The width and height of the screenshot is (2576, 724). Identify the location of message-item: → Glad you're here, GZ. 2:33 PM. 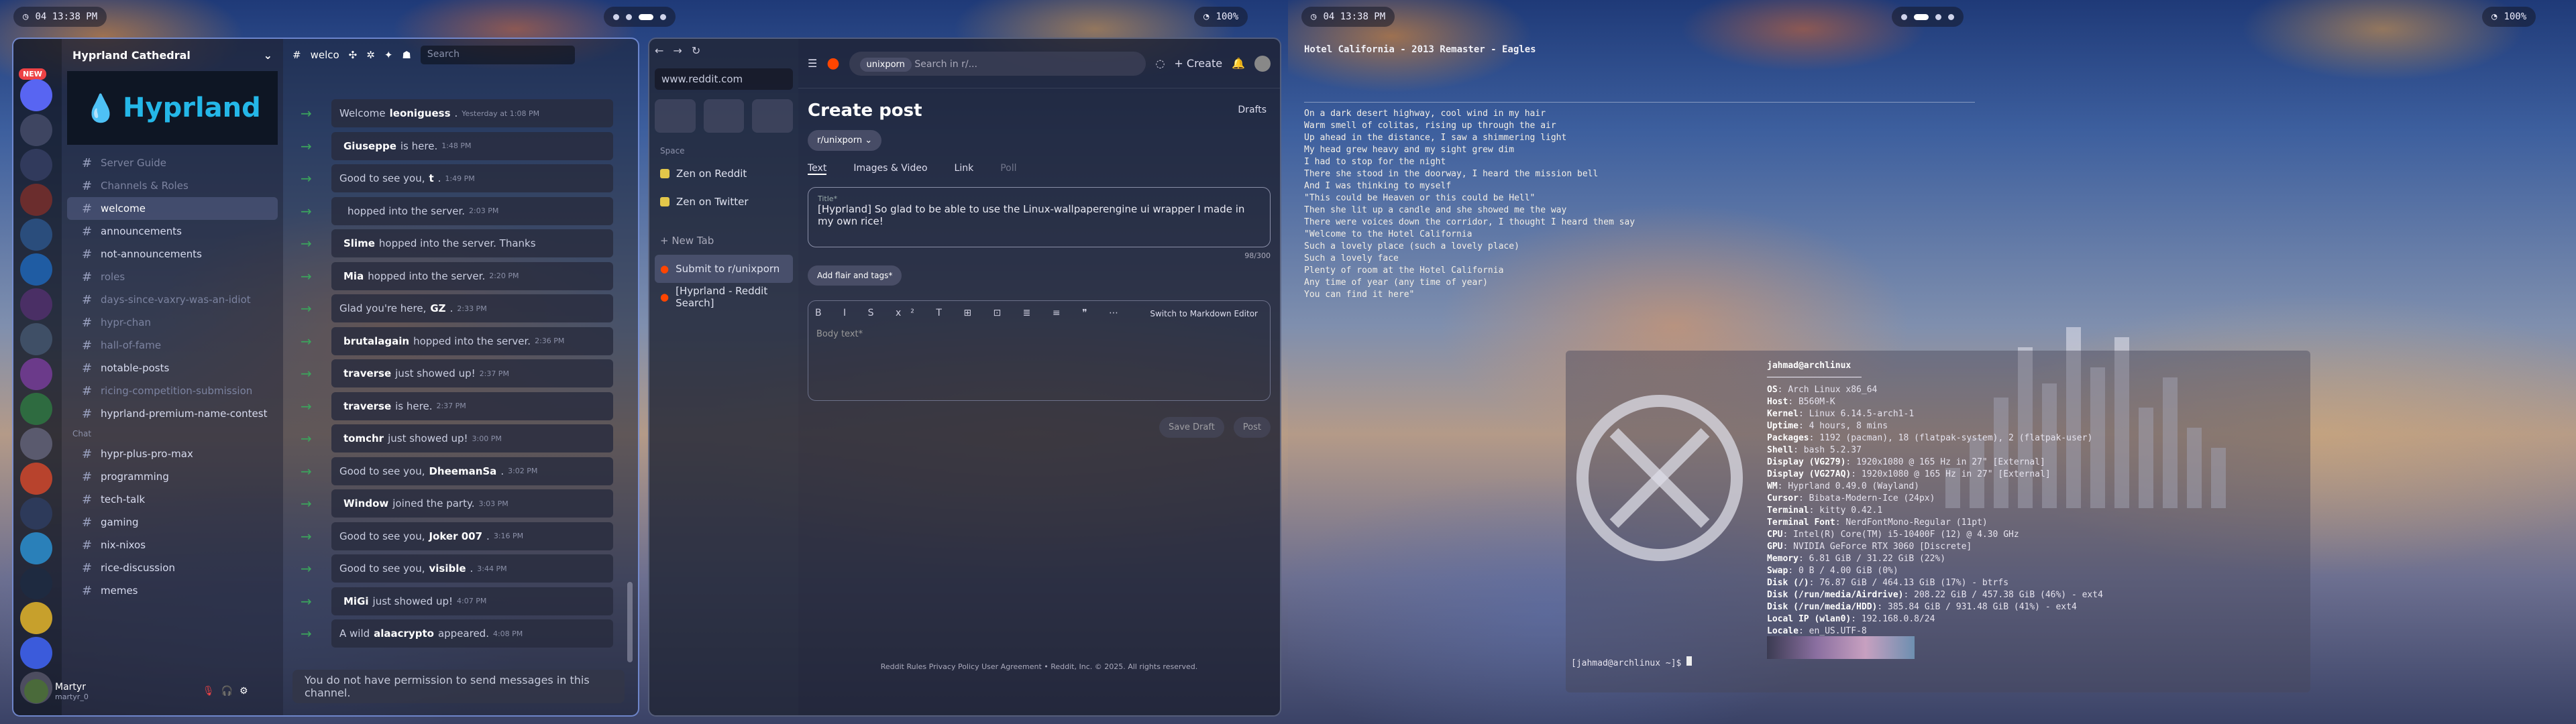
(457, 308).